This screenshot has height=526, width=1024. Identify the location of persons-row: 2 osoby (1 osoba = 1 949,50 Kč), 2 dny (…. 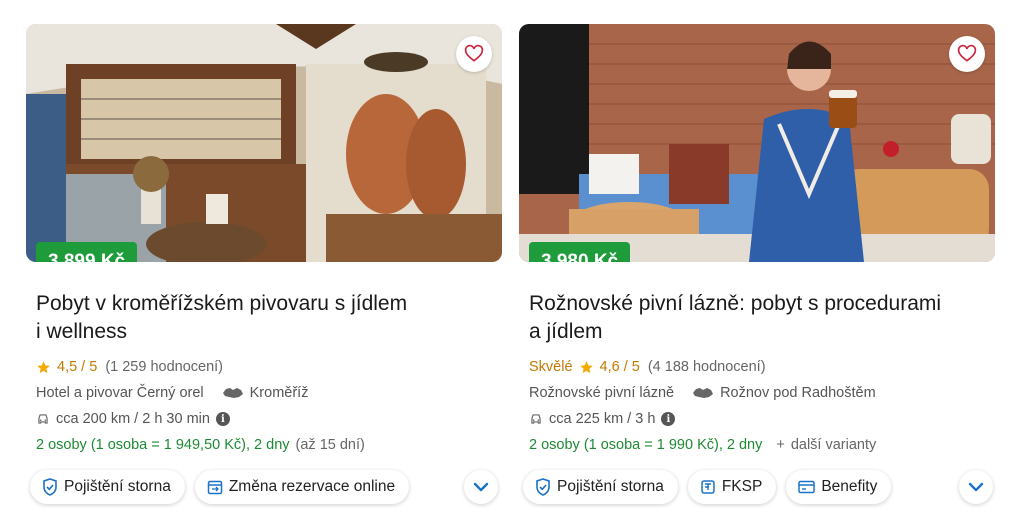
(269, 445).